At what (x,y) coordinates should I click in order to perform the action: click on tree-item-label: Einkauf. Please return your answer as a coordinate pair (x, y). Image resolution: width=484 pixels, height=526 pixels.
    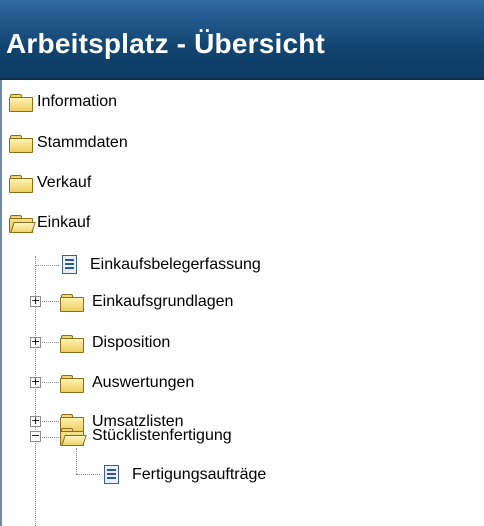
    Looking at the image, I should click on (64, 222).